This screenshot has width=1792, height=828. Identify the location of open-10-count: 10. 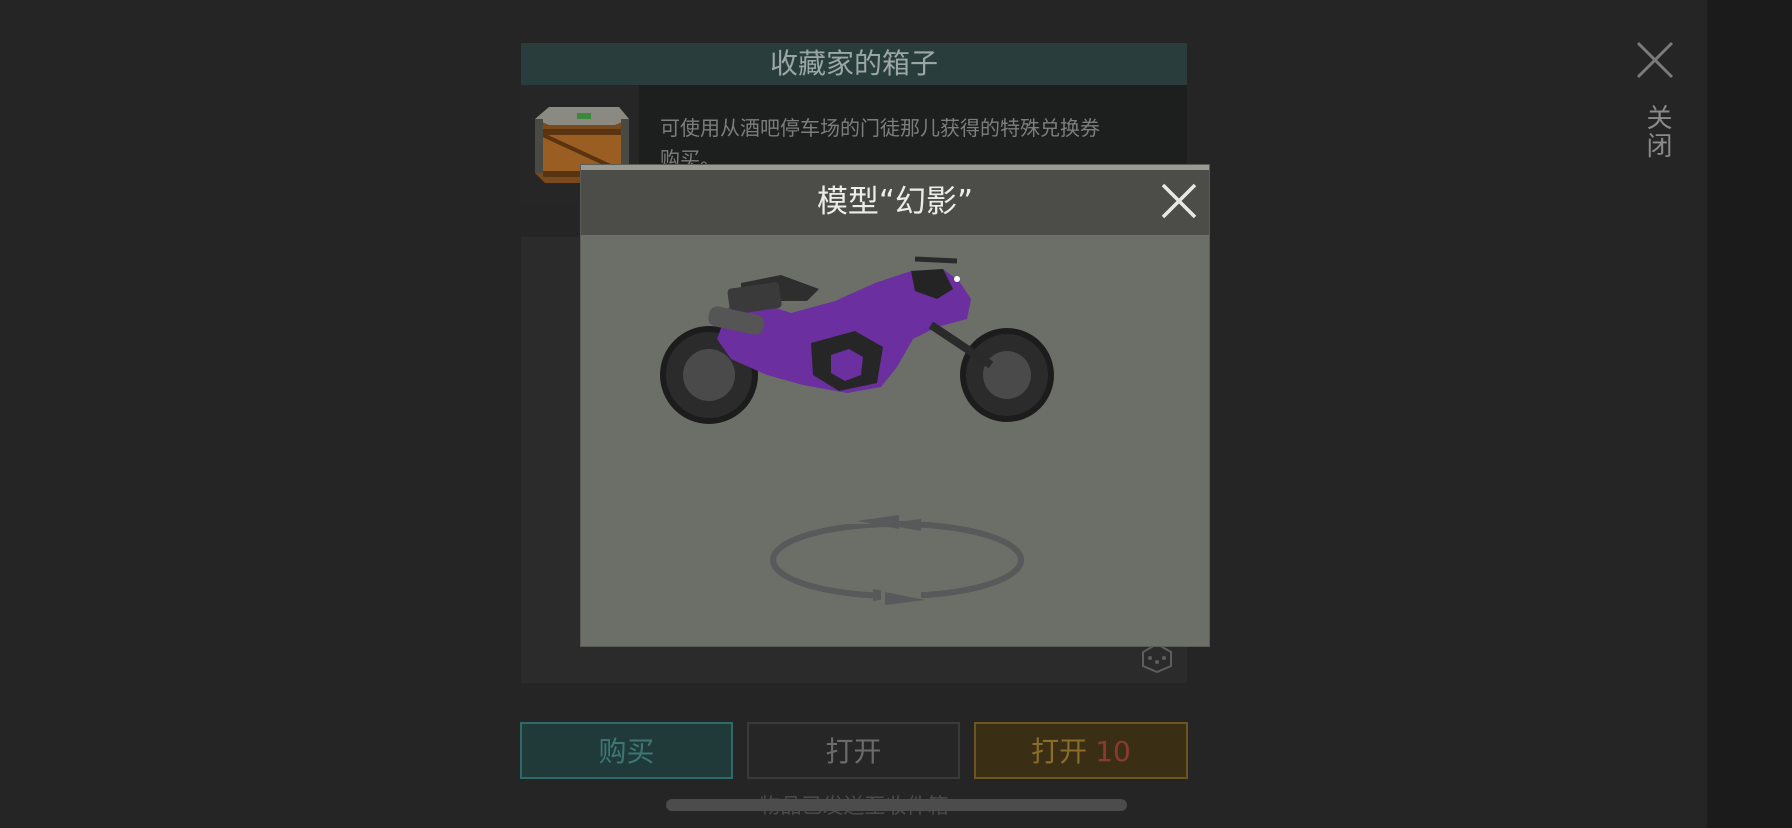
(1113, 751).